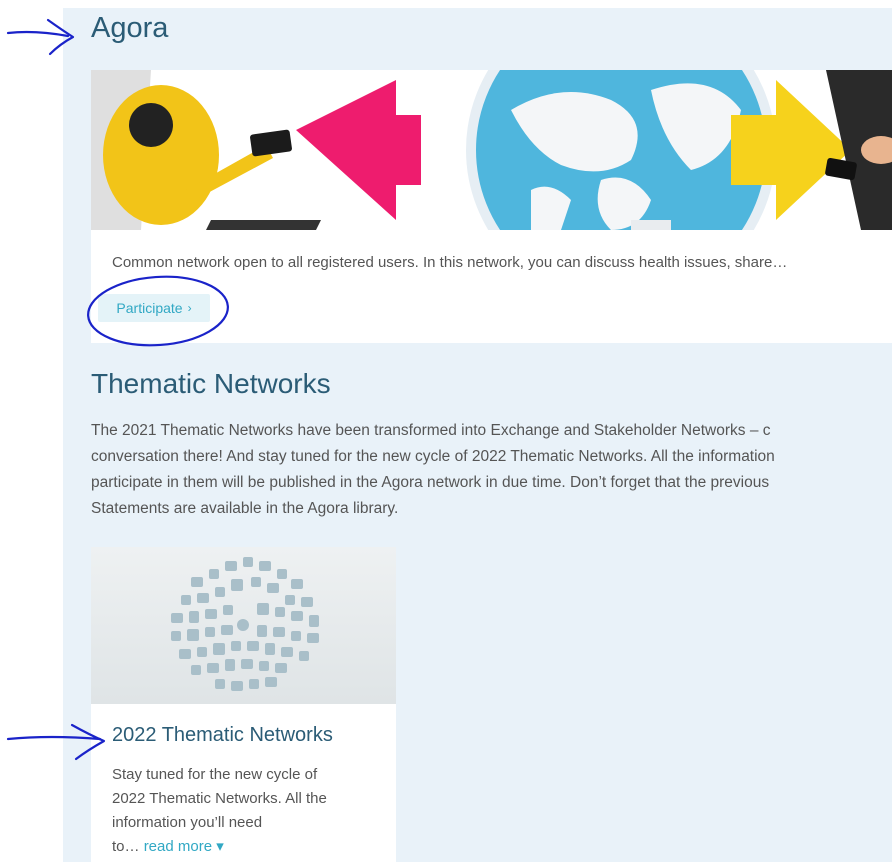  What do you see at coordinates (621, 150) in the screenshot?
I see `globe-icon` at bounding box center [621, 150].